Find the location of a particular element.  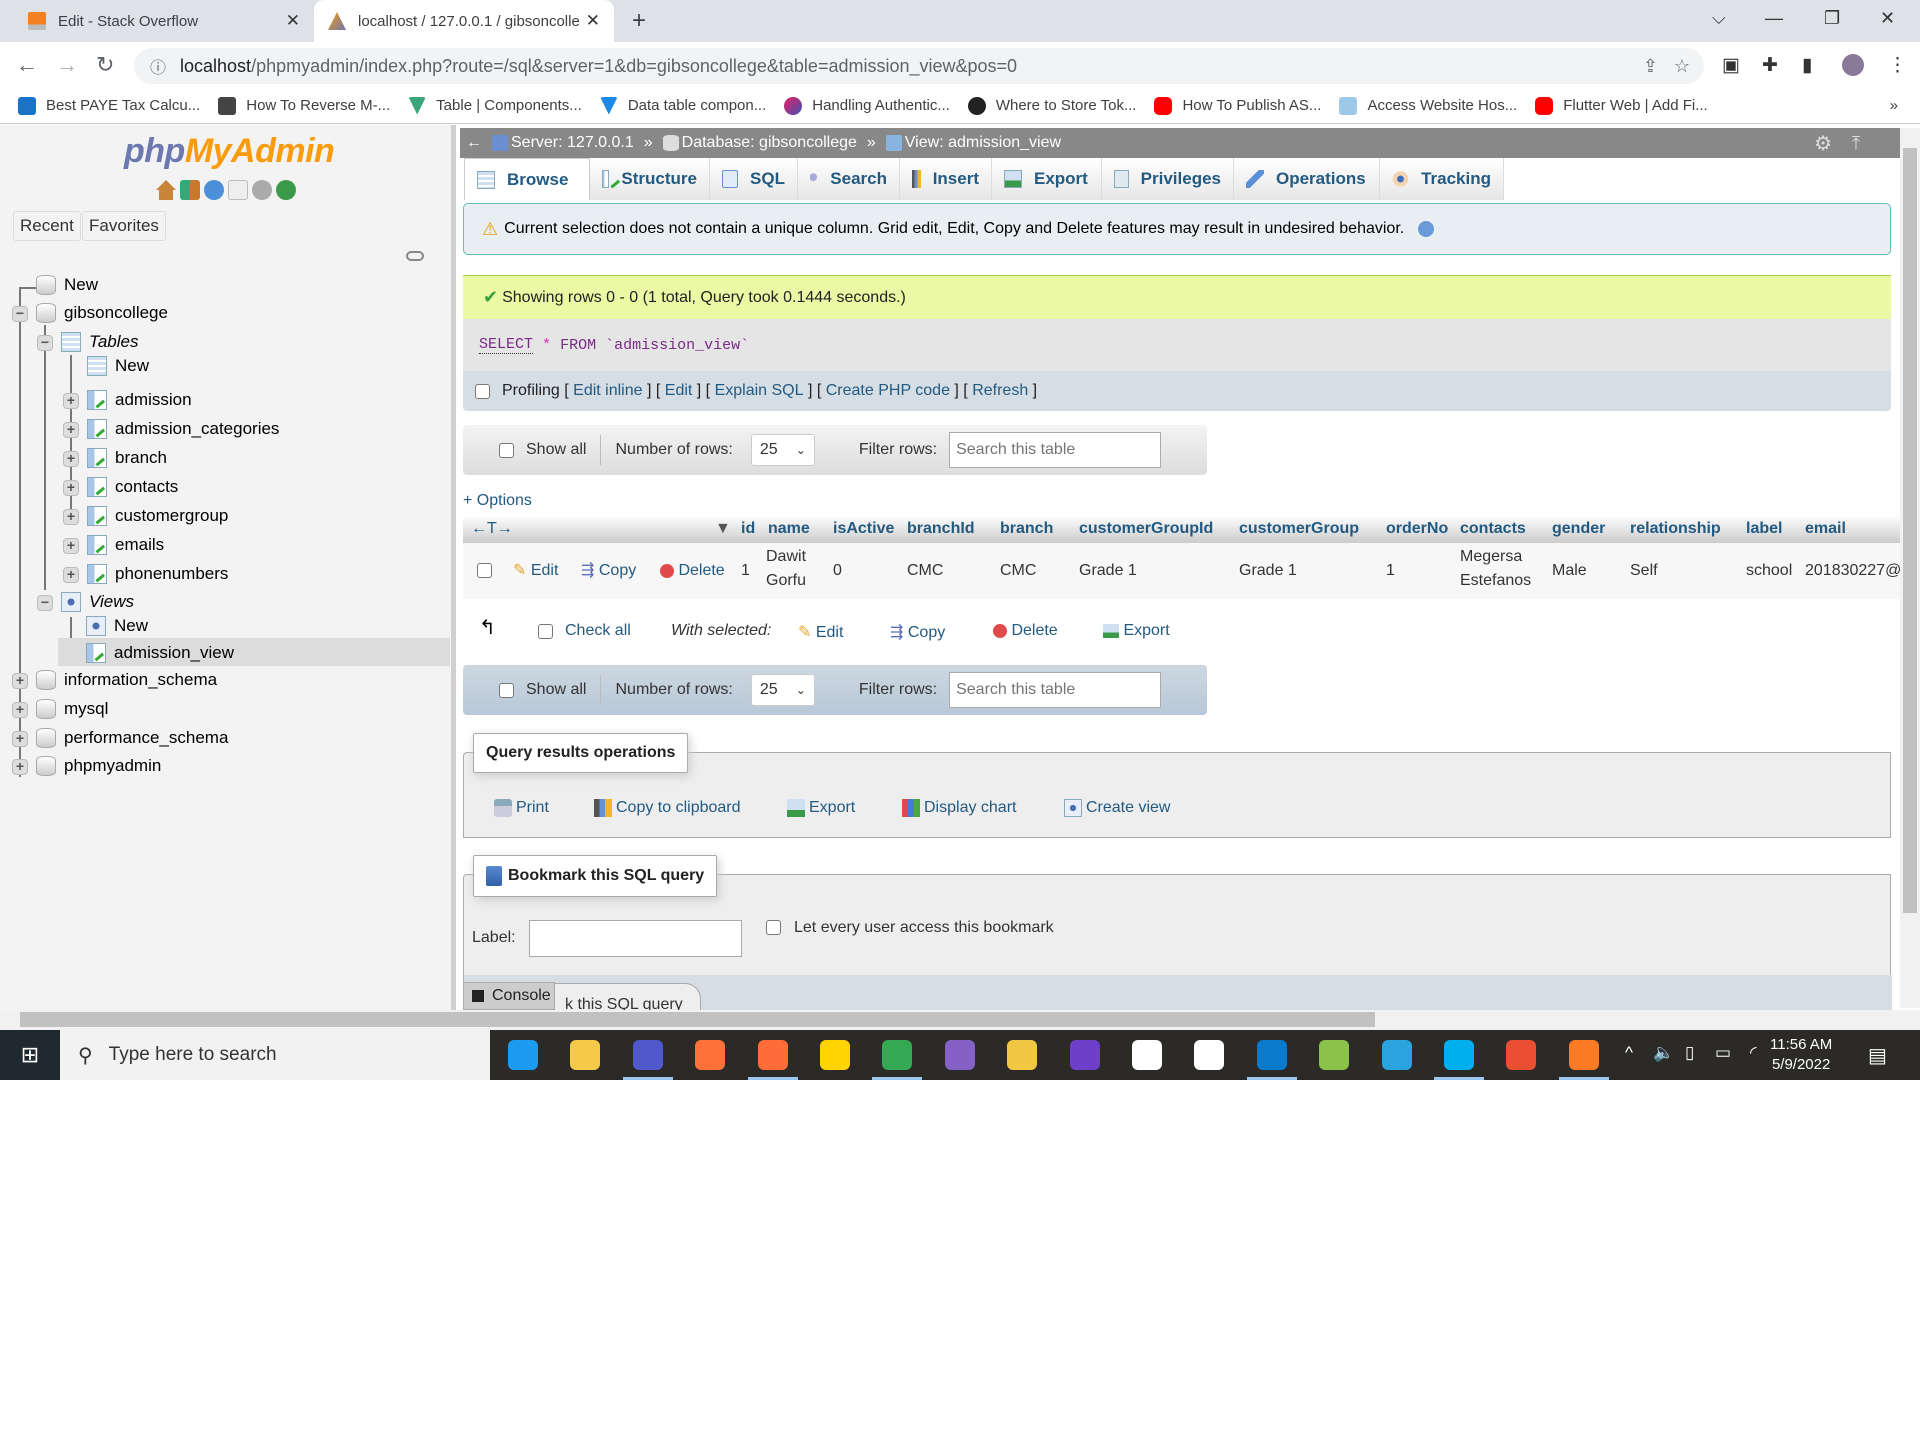

side-panel-icon: ▮ is located at coordinates (1807, 65).